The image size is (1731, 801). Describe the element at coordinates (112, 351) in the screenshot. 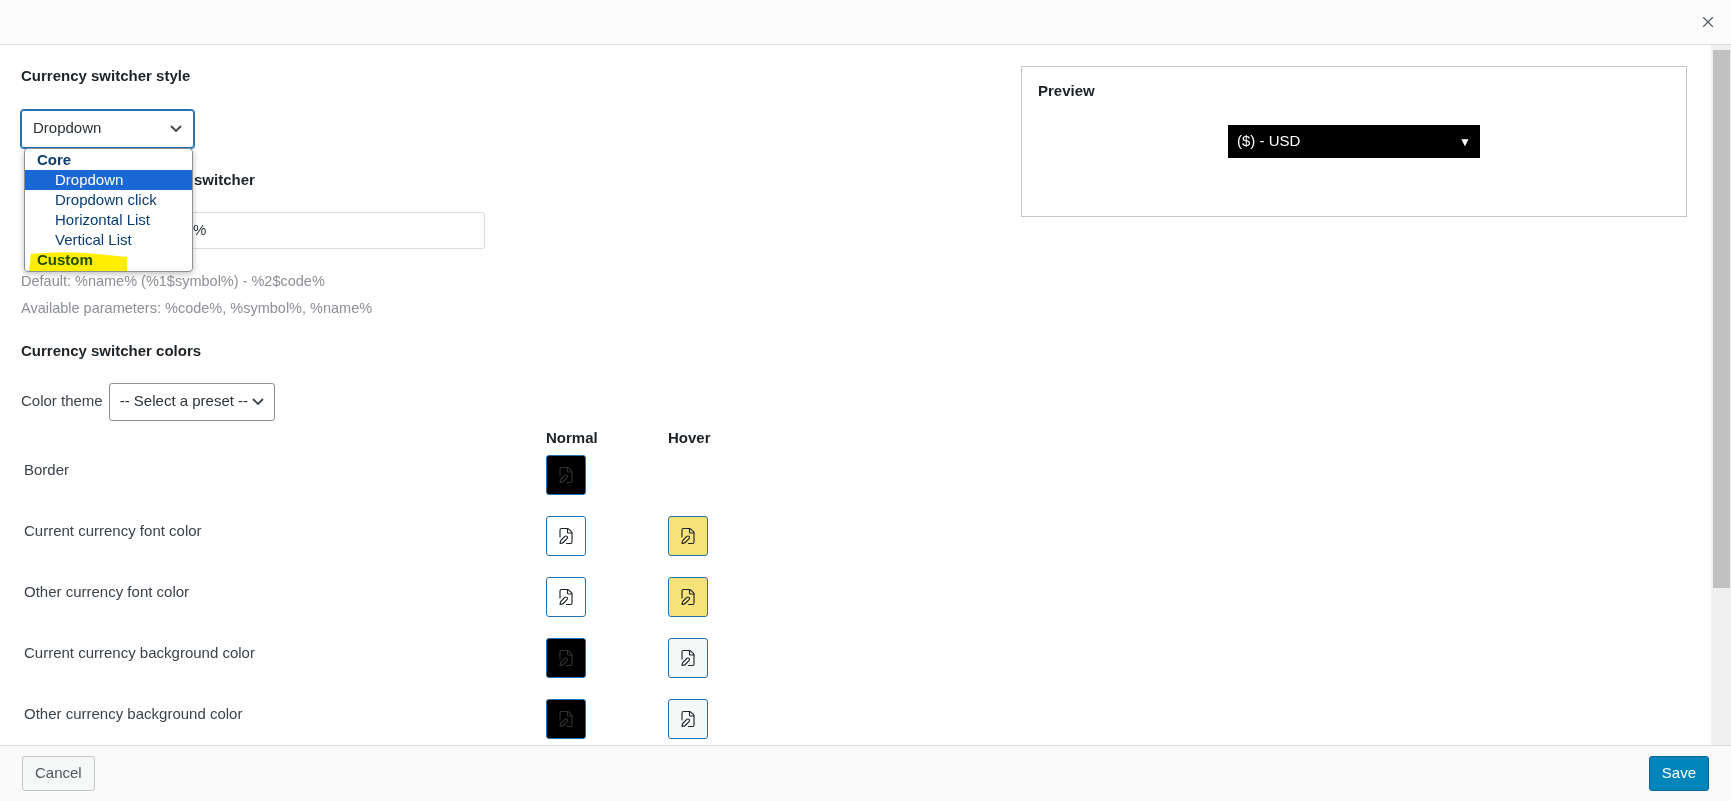

I see `section-heading: Currency switcher colors` at that location.